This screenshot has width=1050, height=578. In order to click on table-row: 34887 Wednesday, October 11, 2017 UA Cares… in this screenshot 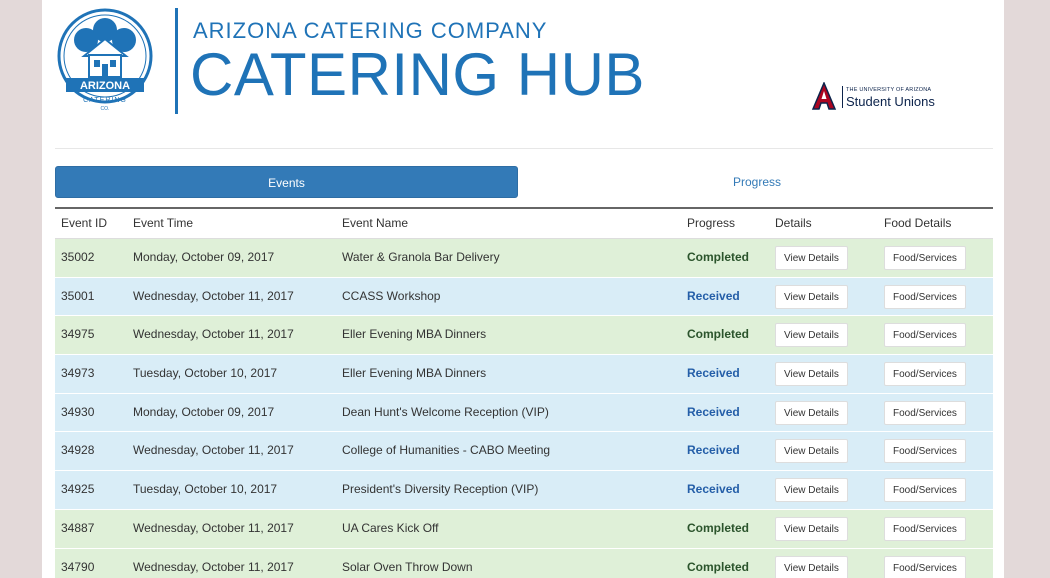, I will do `click(524, 529)`.